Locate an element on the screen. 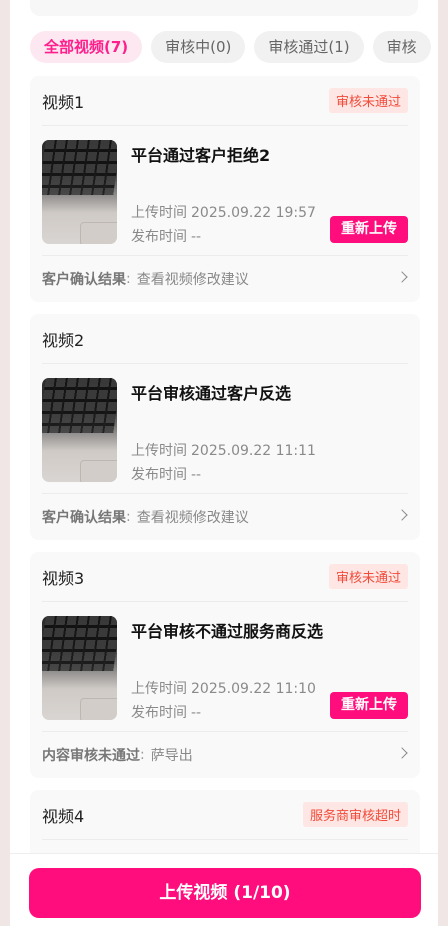  previous-section-edge is located at coordinates (224, 8).